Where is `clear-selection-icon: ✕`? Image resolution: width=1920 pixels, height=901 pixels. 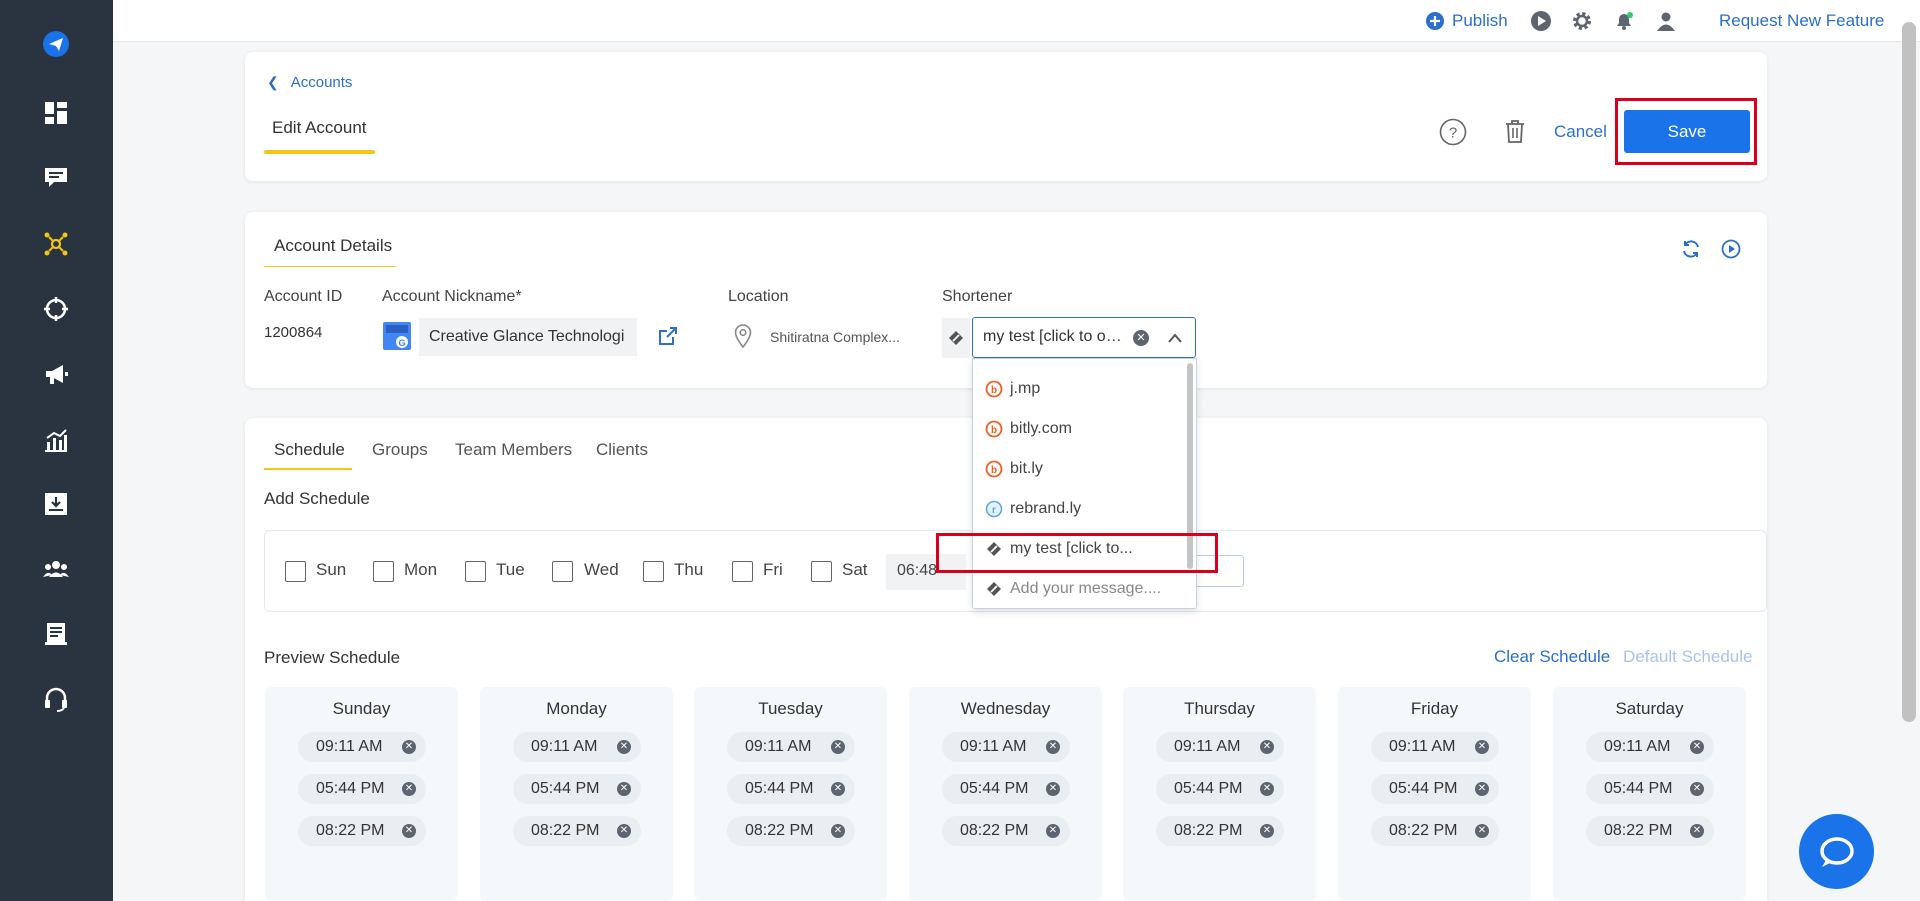 clear-selection-icon: ✕ is located at coordinates (1141, 338).